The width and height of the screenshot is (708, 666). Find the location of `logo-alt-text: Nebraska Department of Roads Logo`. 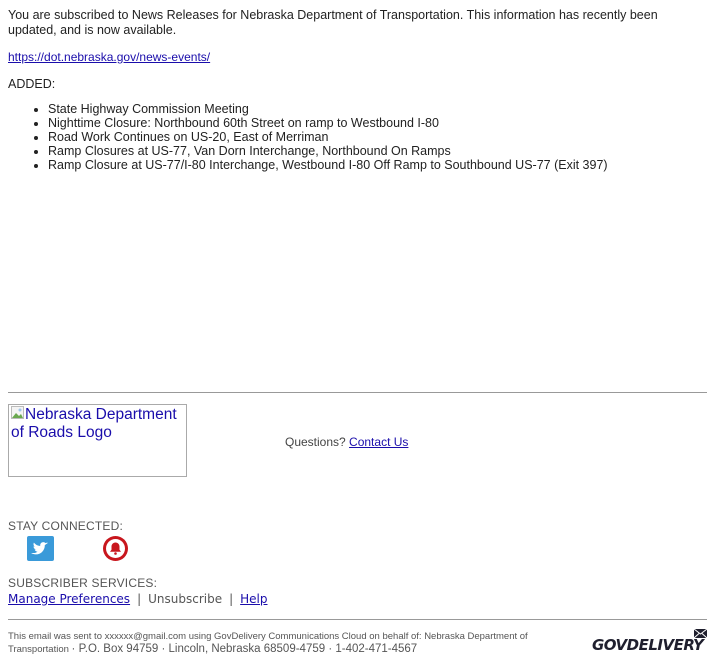

logo-alt-text: Nebraska Department of Roads Logo is located at coordinates (94, 423).